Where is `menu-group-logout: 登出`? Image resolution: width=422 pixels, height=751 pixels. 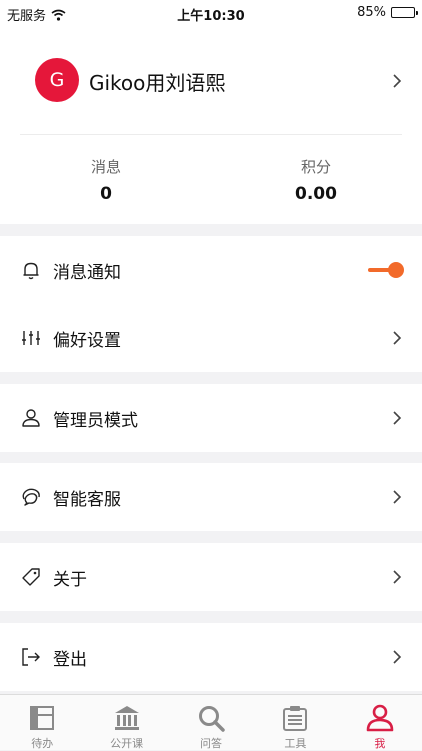
menu-group-logout: 登出 is located at coordinates (211, 657).